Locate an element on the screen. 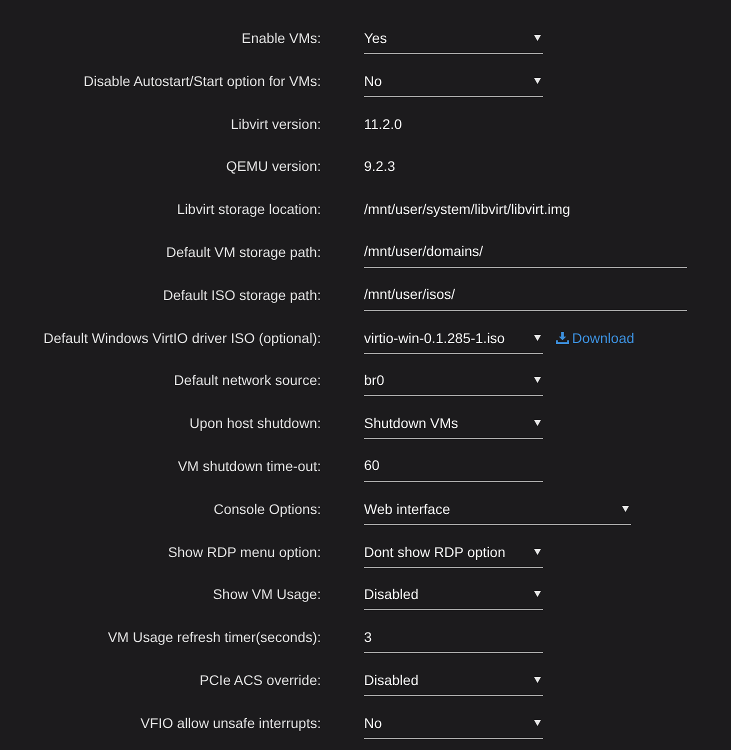 The width and height of the screenshot is (731, 750). download-link: Download is located at coordinates (595, 338).